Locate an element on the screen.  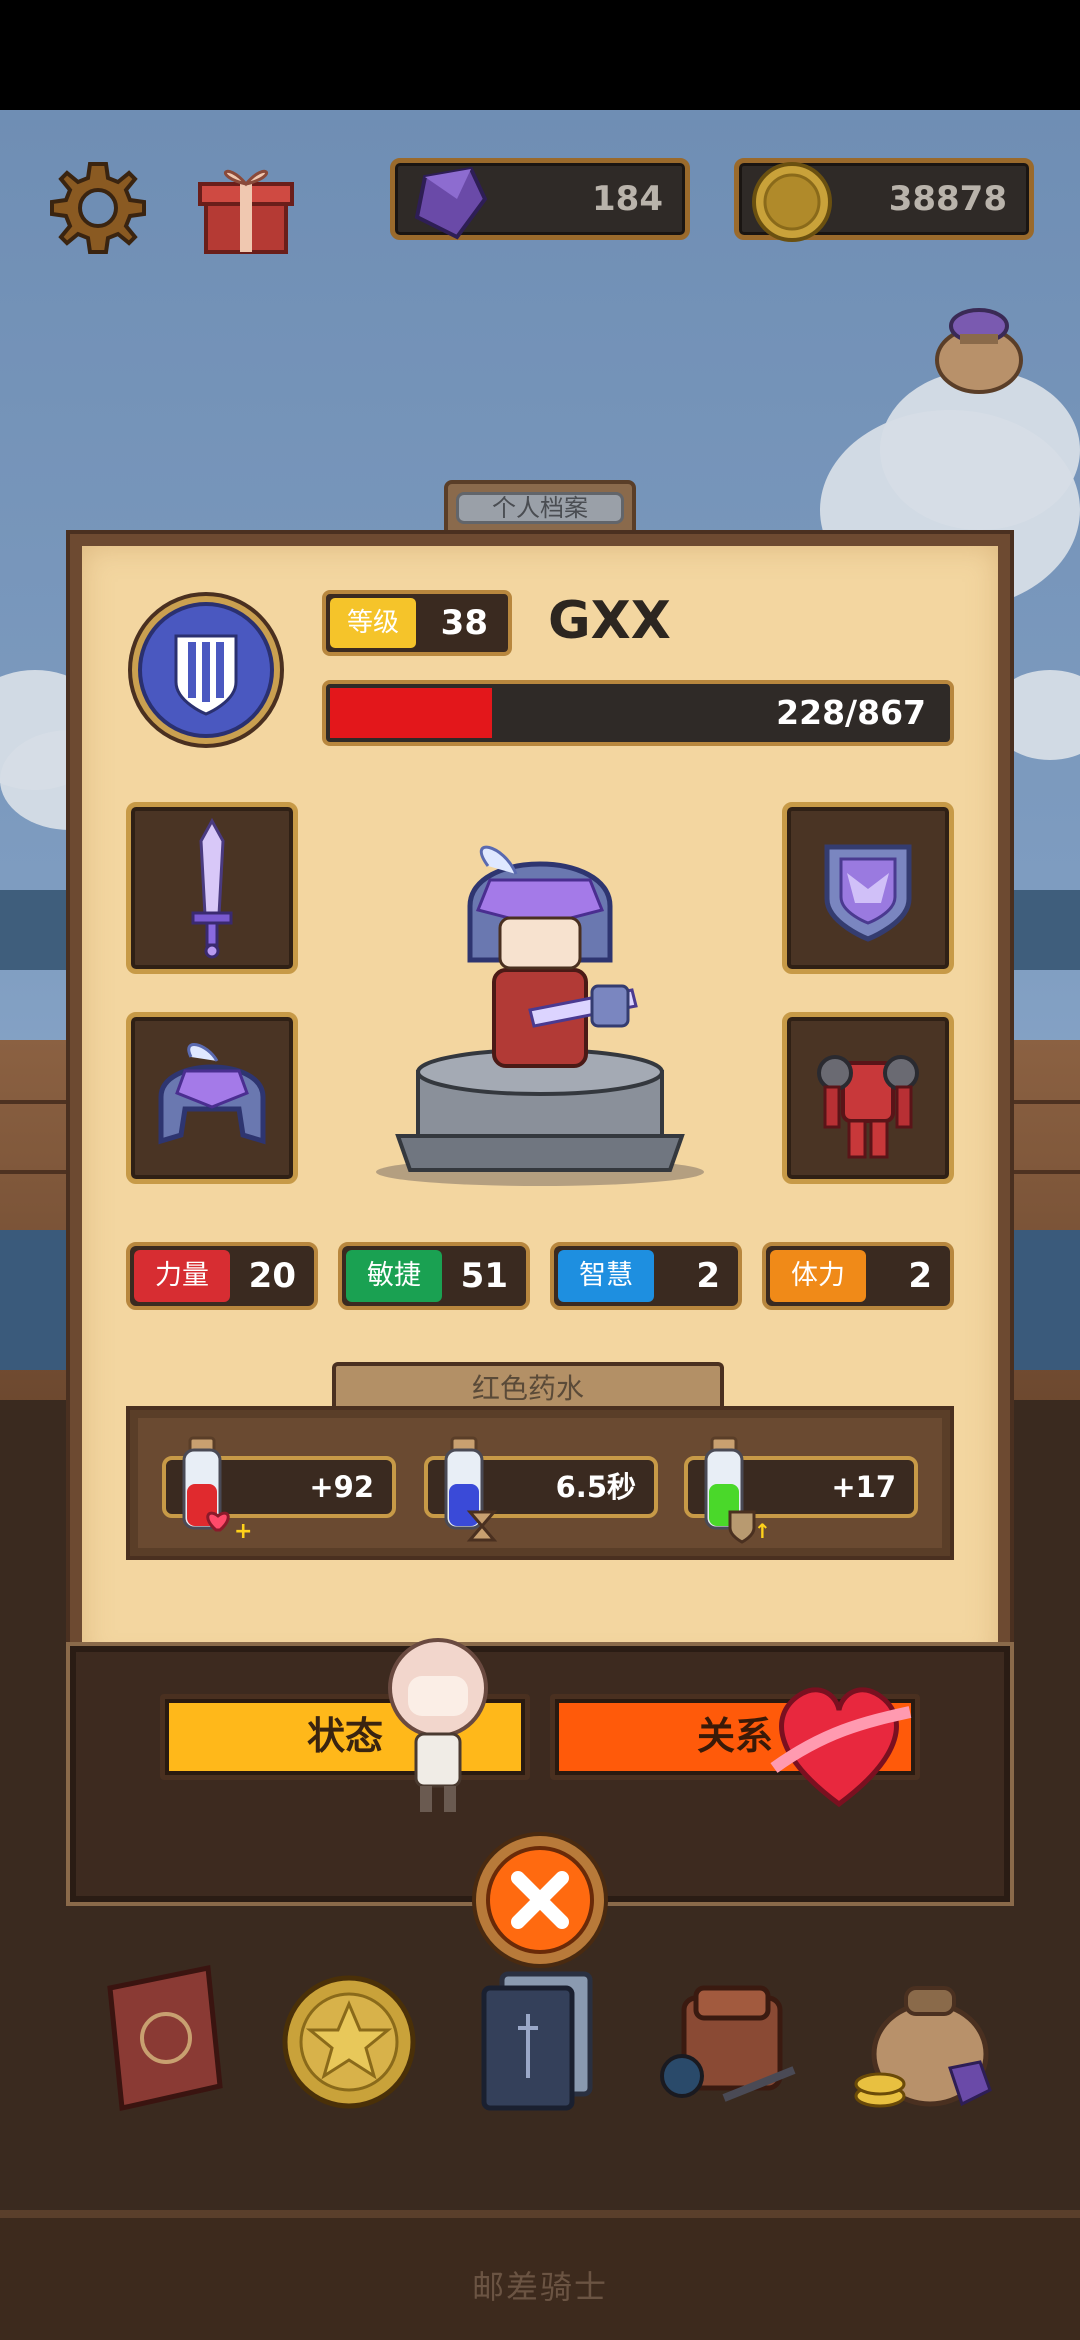
potion-section-tab: 红色药水 is located at coordinates (528, 1387).